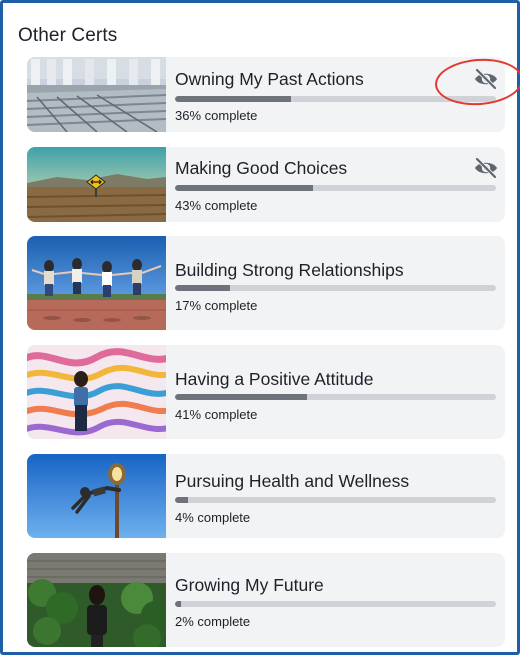 The height and width of the screenshot is (655, 520). I want to click on cert-title: Making Good Choices, so click(261, 168).